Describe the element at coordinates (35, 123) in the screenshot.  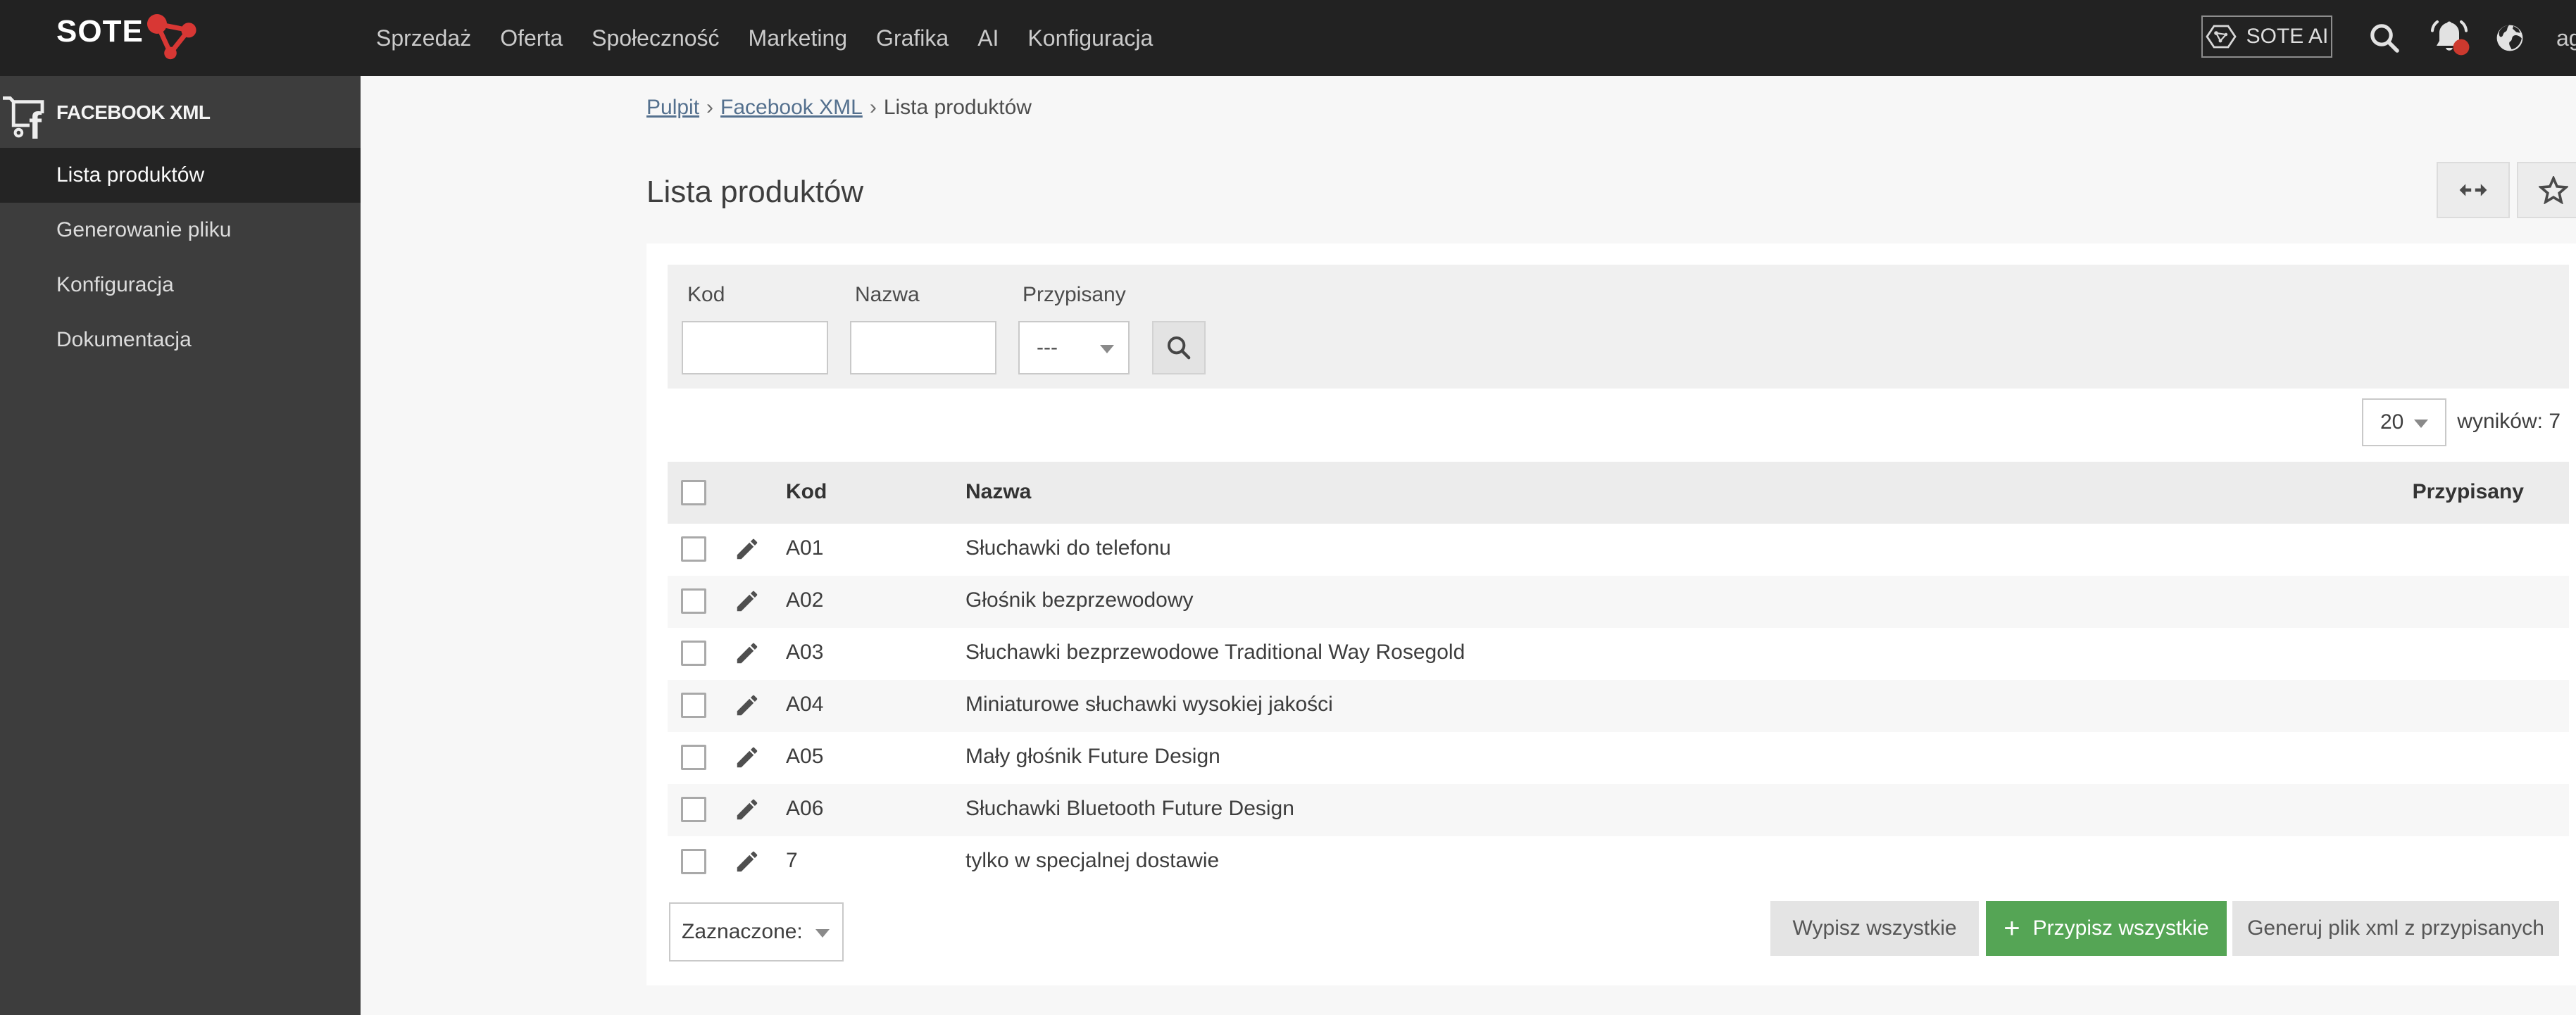
I see `svg-text: f` at that location.